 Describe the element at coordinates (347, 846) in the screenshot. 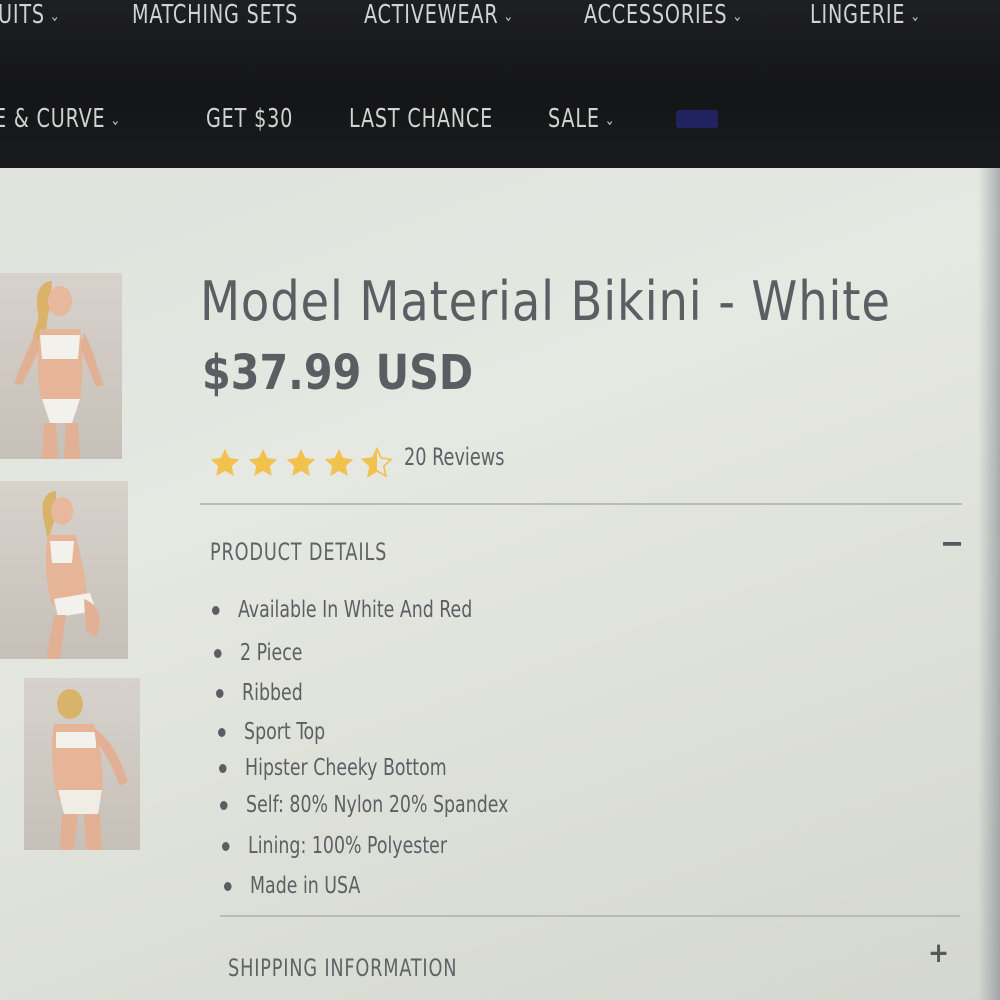

I see `detail-text: Lining: 100% Polyester` at that location.